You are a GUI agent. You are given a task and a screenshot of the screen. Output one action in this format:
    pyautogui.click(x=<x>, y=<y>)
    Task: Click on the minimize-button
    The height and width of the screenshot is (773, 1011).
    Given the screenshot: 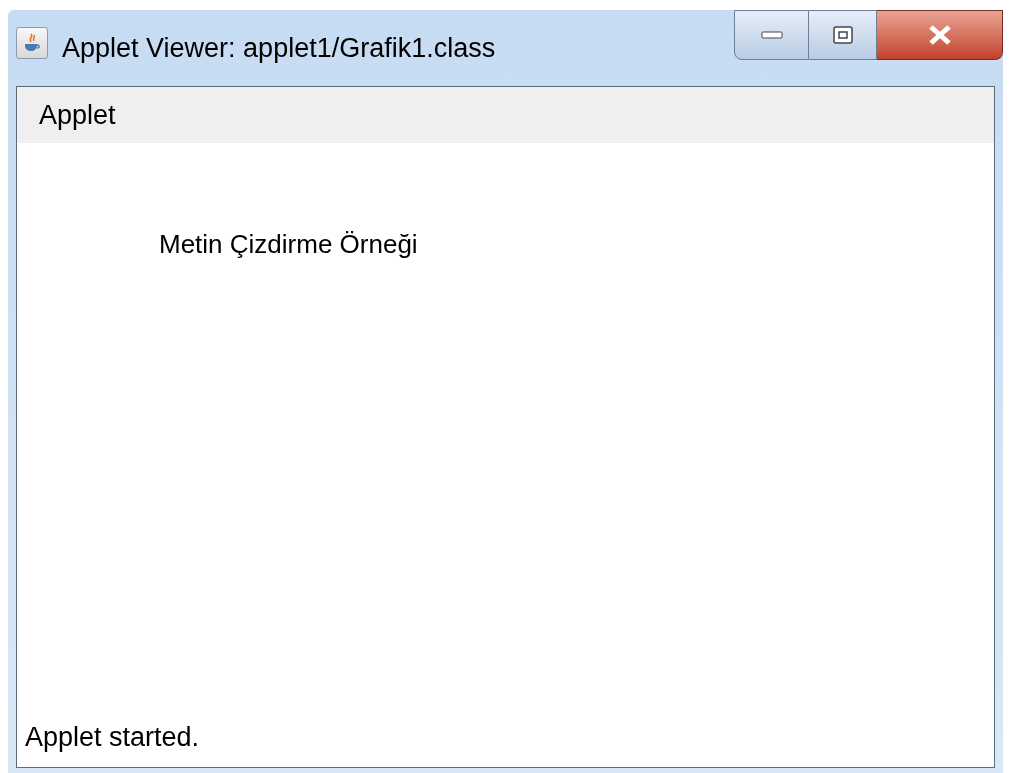 What is the action you would take?
    pyautogui.click(x=771, y=35)
    